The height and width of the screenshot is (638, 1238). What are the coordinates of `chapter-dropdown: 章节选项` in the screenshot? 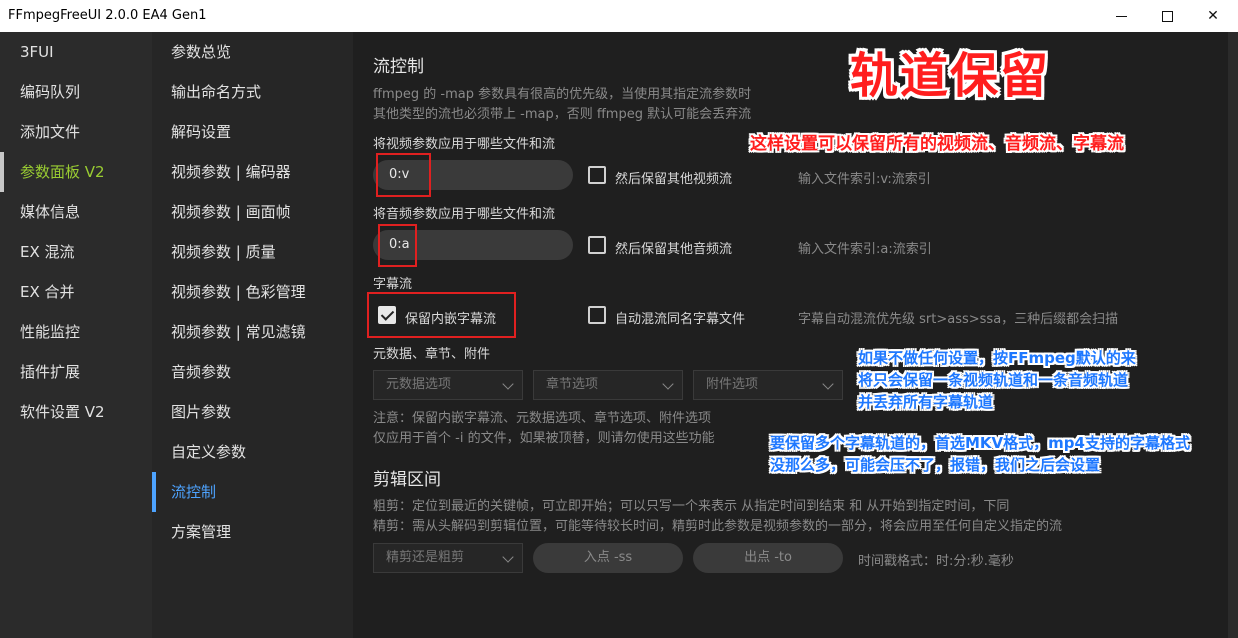 It's located at (608, 385).